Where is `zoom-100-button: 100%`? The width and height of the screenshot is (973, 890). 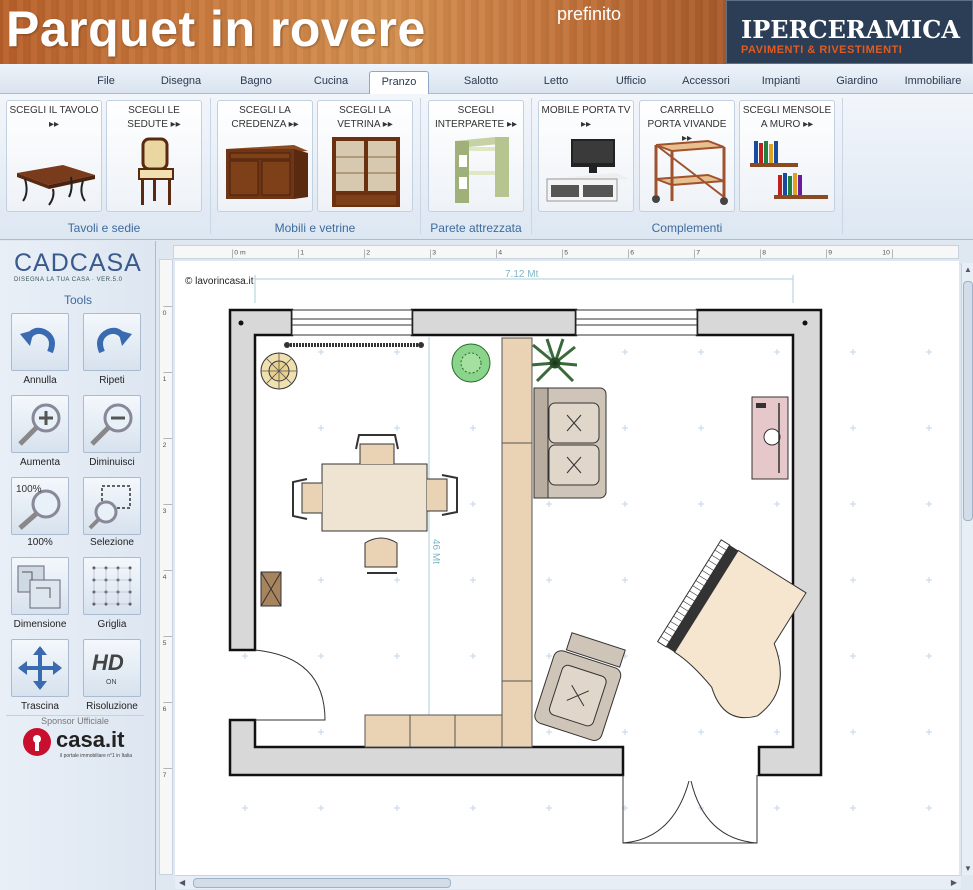 zoom-100-button: 100% is located at coordinates (40, 506).